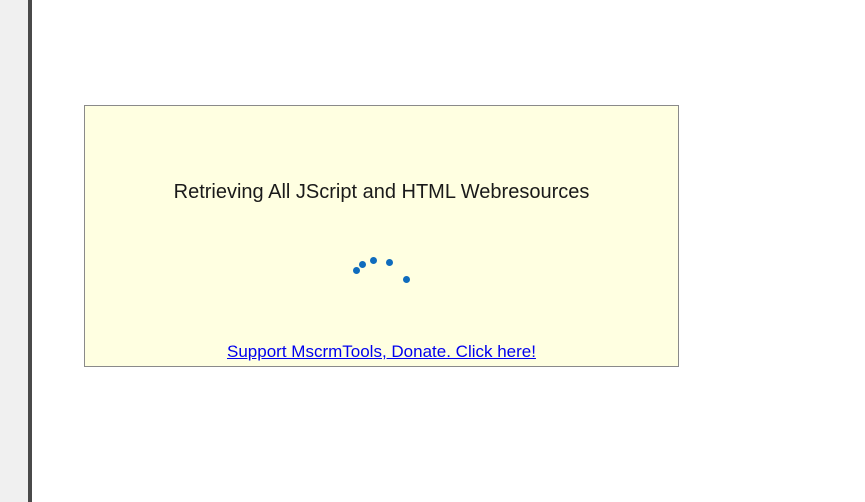 This screenshot has width=865, height=502. I want to click on donate-link: Support MscrmTools, Donate. Click here!, so click(381, 352).